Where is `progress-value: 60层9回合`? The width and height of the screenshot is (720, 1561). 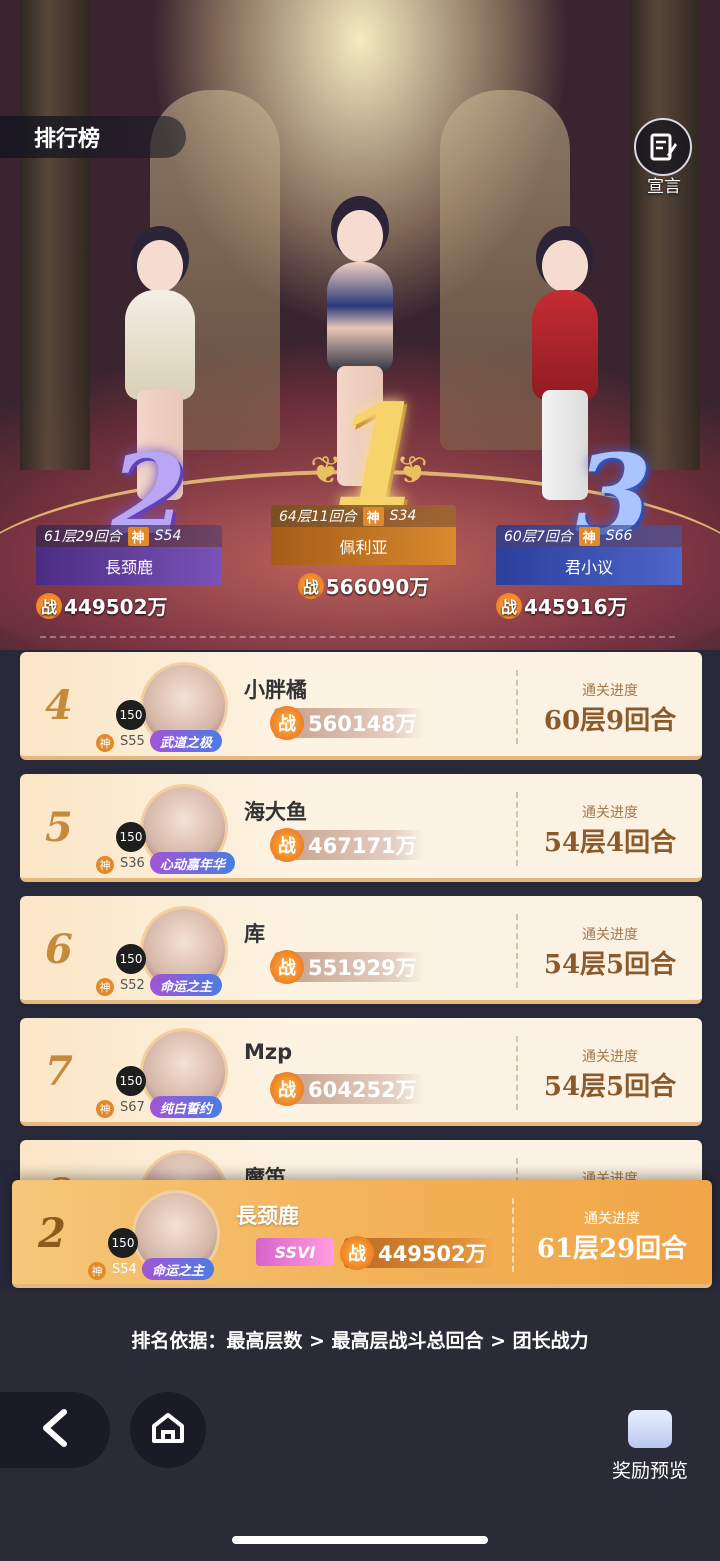
progress-value: 60层9回合 is located at coordinates (610, 721).